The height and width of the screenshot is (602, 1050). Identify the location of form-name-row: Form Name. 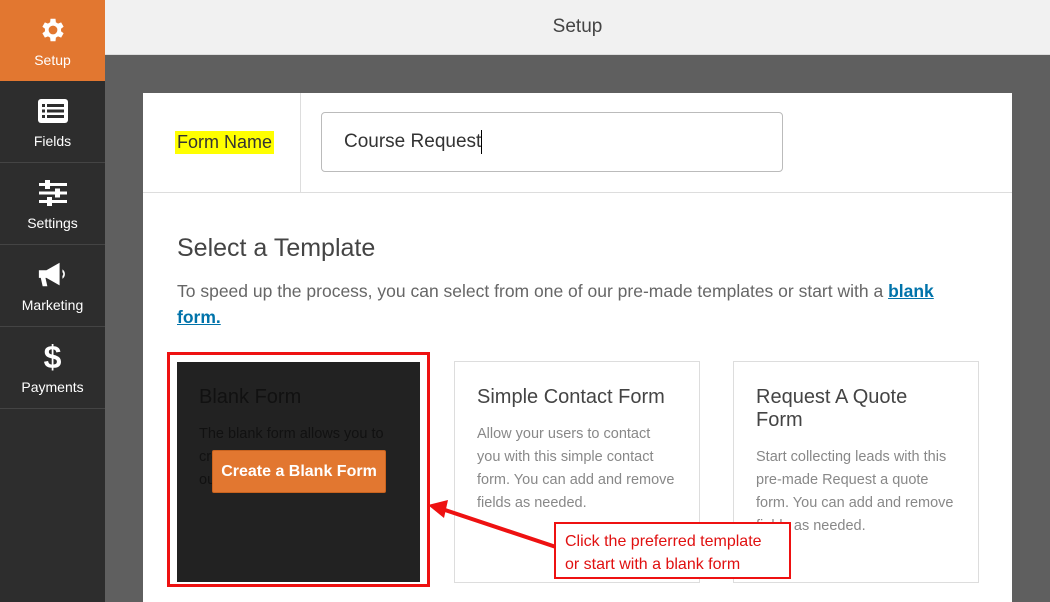
(577, 143).